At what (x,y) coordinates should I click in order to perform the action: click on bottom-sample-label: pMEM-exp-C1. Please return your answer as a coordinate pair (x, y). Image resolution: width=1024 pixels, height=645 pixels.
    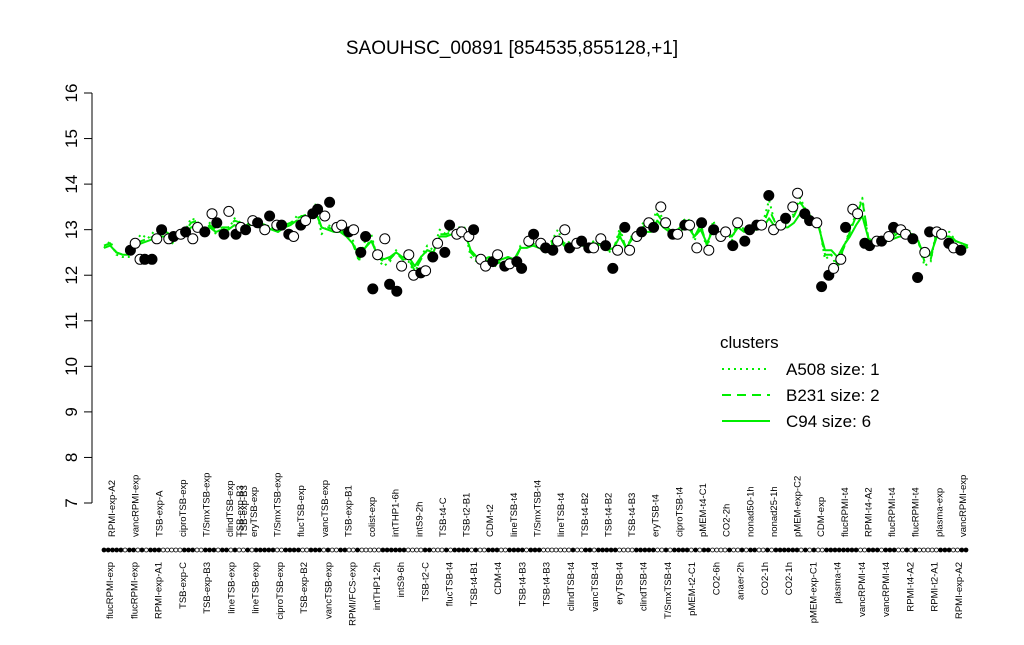
    Looking at the image, I should click on (814, 592).